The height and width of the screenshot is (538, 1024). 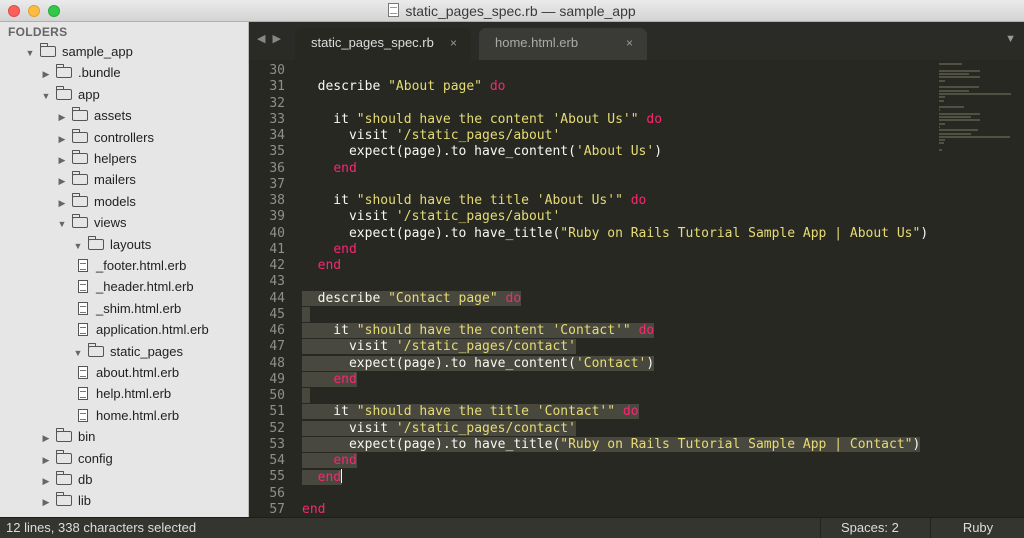 I want to click on code-line: describe "About page" do, so click(x=663, y=87).